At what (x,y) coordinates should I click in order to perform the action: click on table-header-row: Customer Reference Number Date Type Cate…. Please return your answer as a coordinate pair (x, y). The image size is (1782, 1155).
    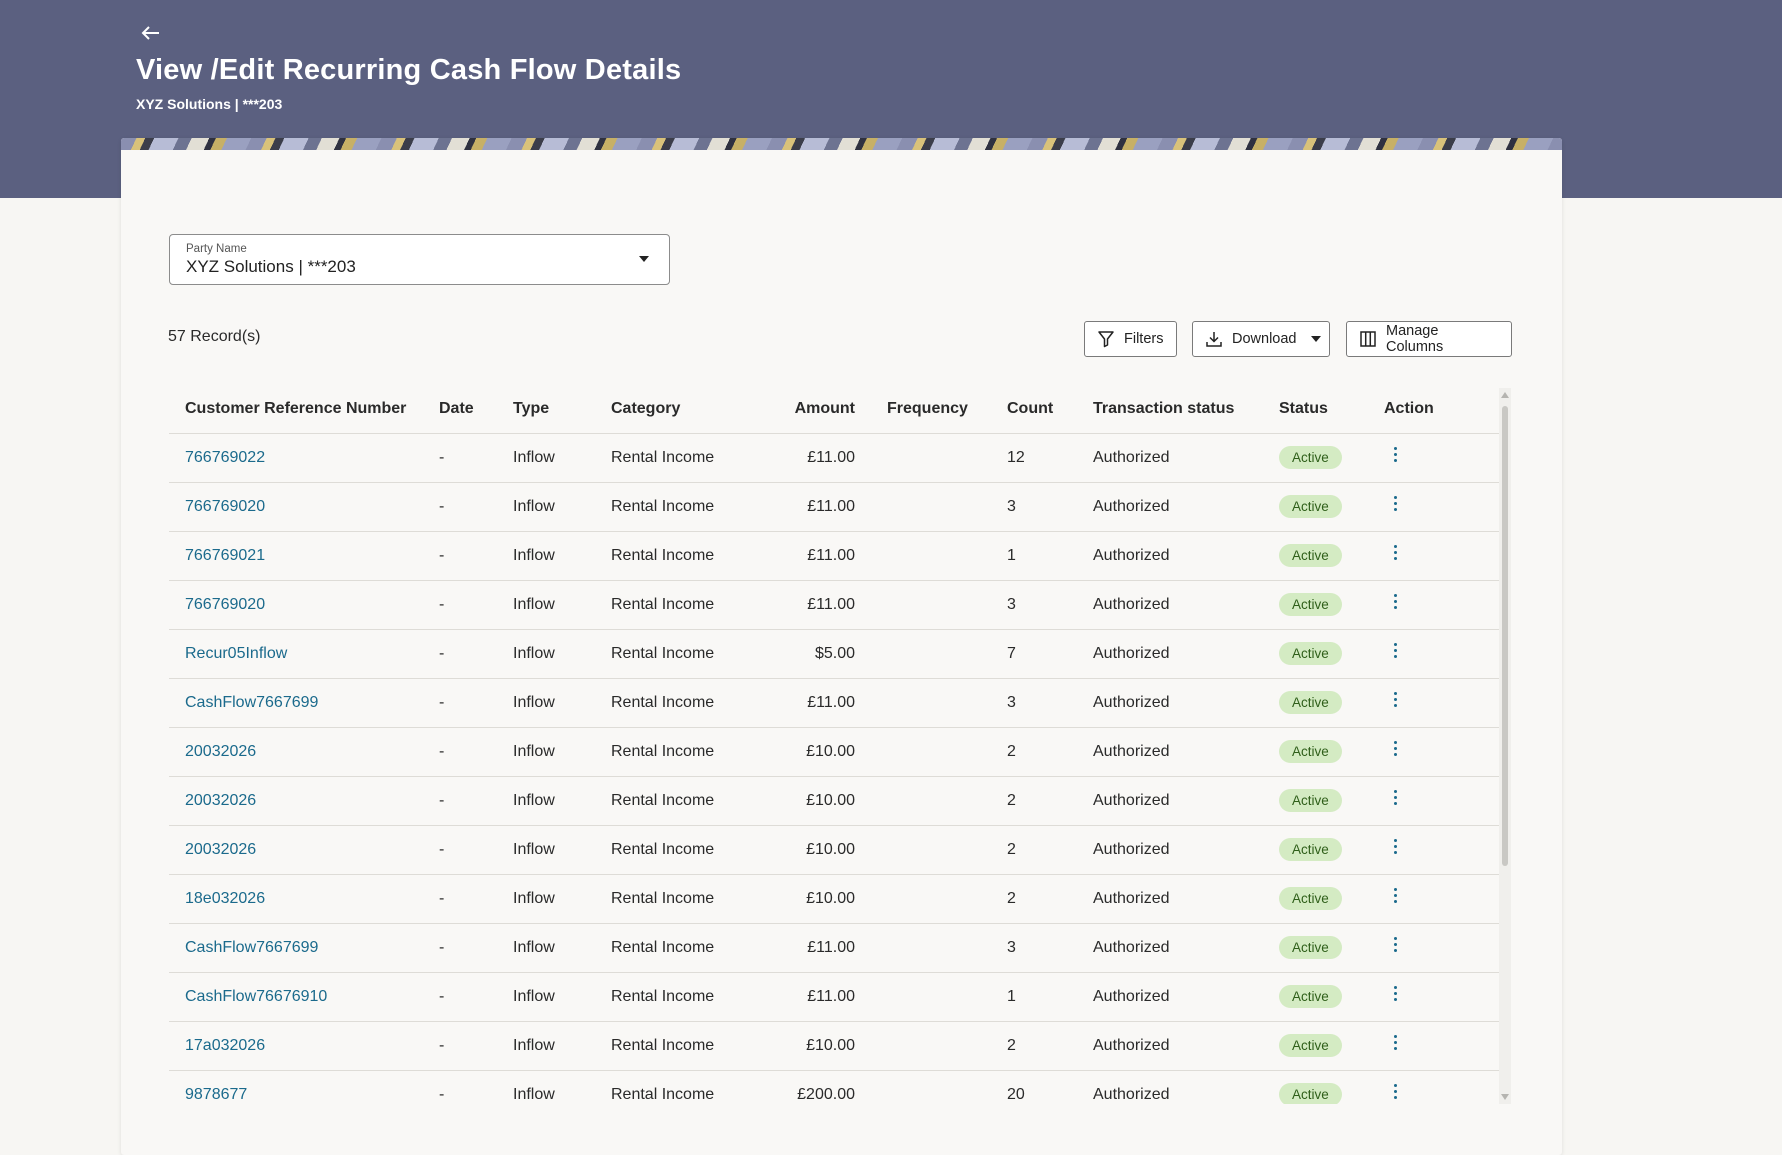
    Looking at the image, I should click on (834, 410).